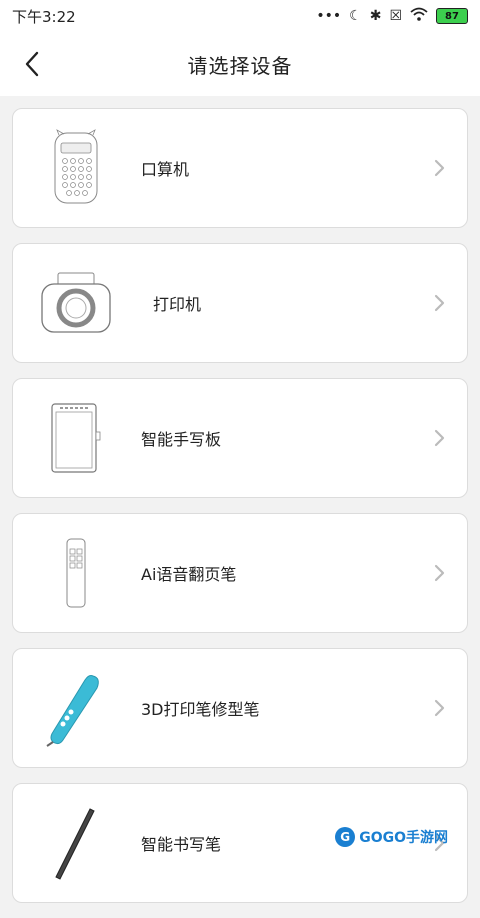 This screenshot has height=918, width=480. I want to click on chevron-left-icon, so click(32, 64).